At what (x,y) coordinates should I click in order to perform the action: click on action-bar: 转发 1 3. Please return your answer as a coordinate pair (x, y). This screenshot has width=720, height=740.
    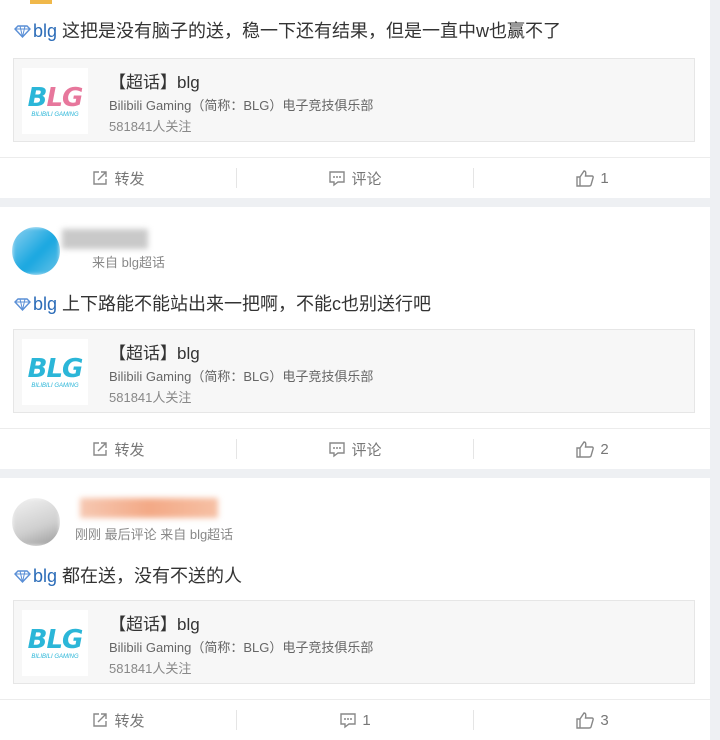
    Looking at the image, I should click on (355, 719).